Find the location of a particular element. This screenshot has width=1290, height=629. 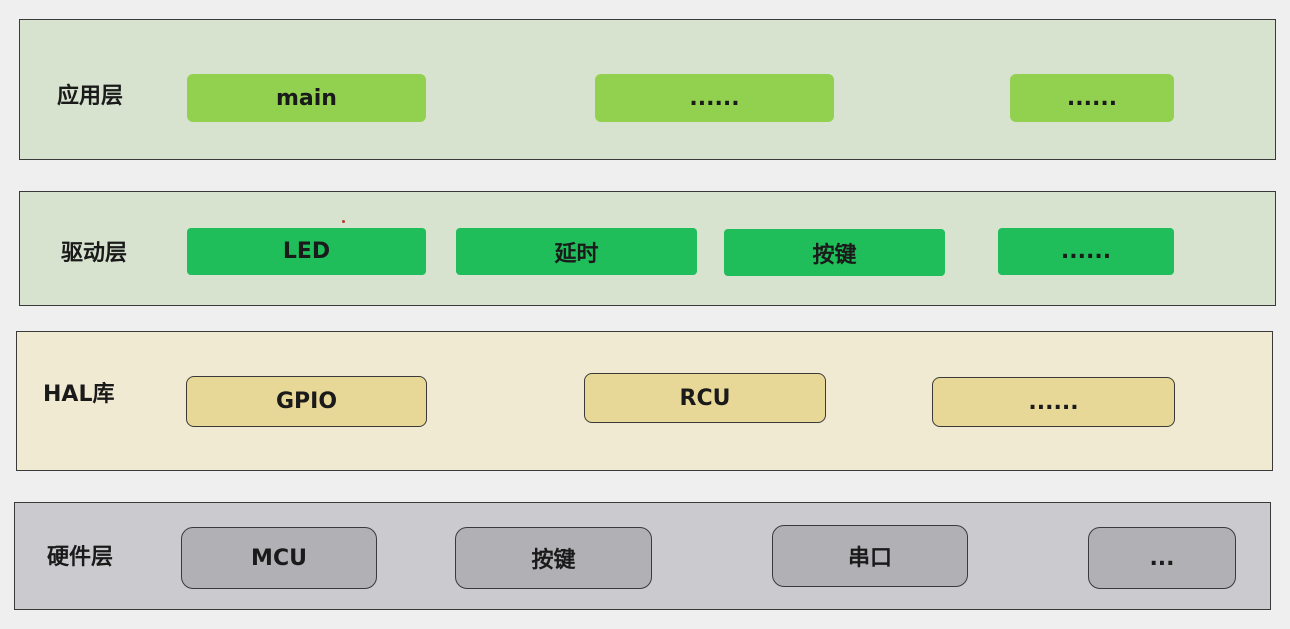

hardware-item-key: 按键 is located at coordinates (553, 558).